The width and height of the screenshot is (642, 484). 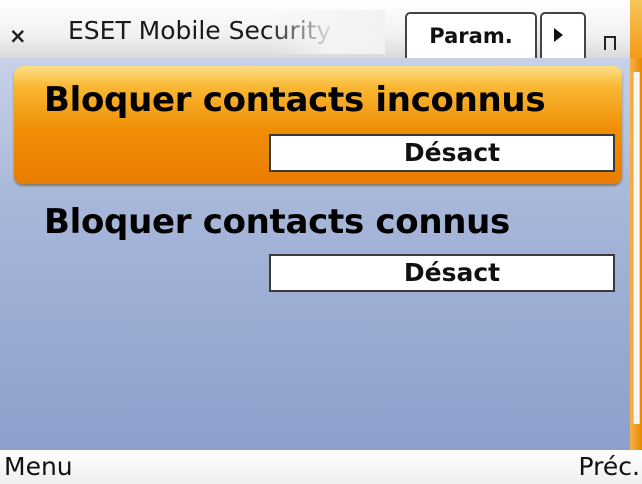 I want to click on title-fade, so click(x=325, y=32).